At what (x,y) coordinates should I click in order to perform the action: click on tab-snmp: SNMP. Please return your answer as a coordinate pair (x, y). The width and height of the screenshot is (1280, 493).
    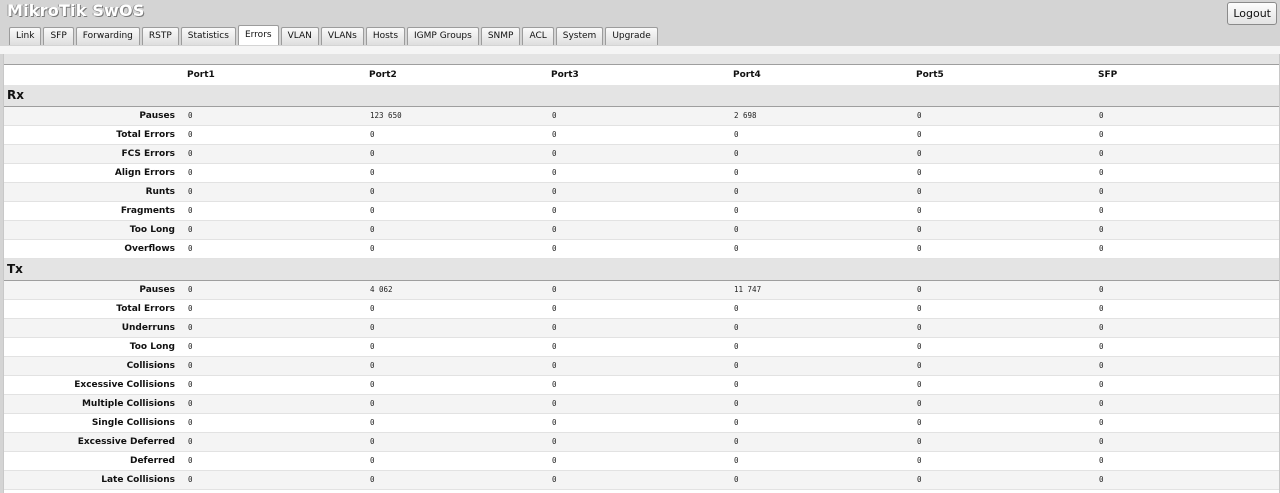
    Looking at the image, I should click on (500, 36).